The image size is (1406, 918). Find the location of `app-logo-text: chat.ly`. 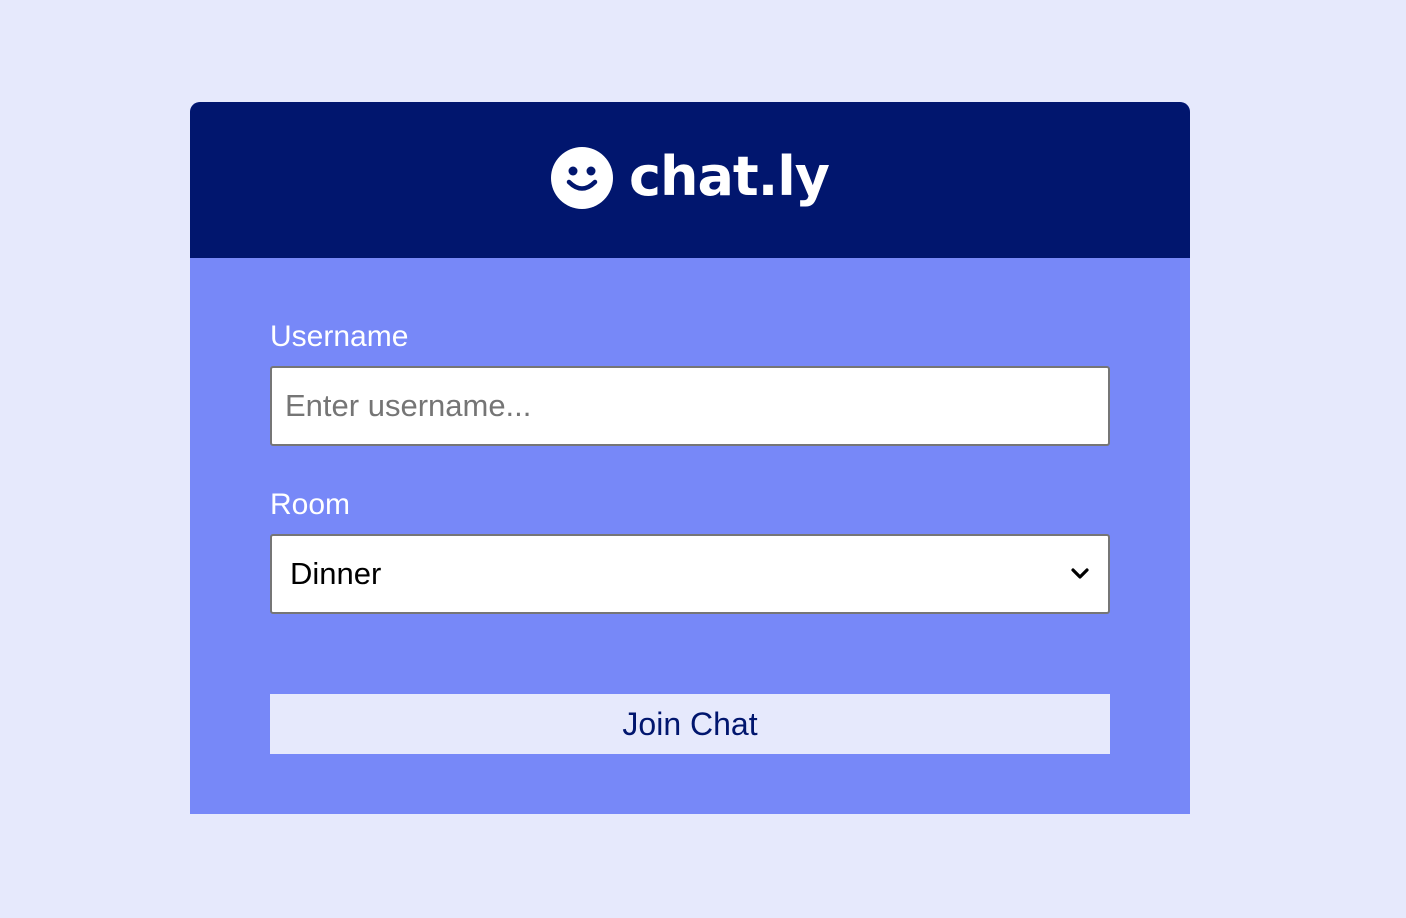

app-logo-text: chat.ly is located at coordinates (729, 176).